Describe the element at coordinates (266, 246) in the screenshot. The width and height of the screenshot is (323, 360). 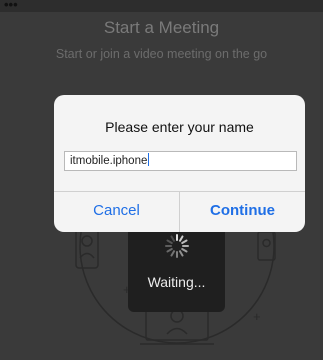
I see `participant-device-right-icon` at that location.